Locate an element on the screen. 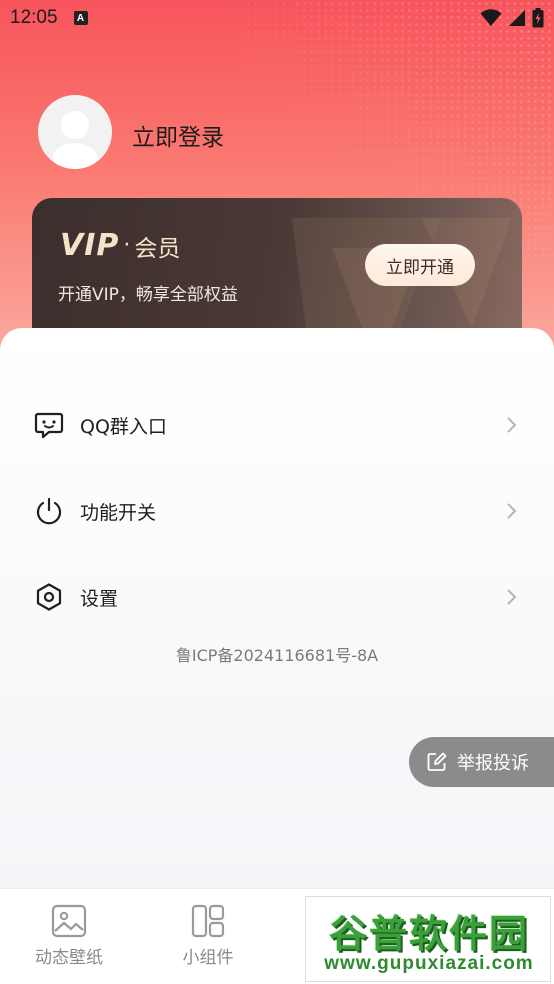 Image resolution: width=554 pixels, height=984 pixels. watermark-logo: 谷普软件园 www.gupuxiazai.com is located at coordinates (428, 939).